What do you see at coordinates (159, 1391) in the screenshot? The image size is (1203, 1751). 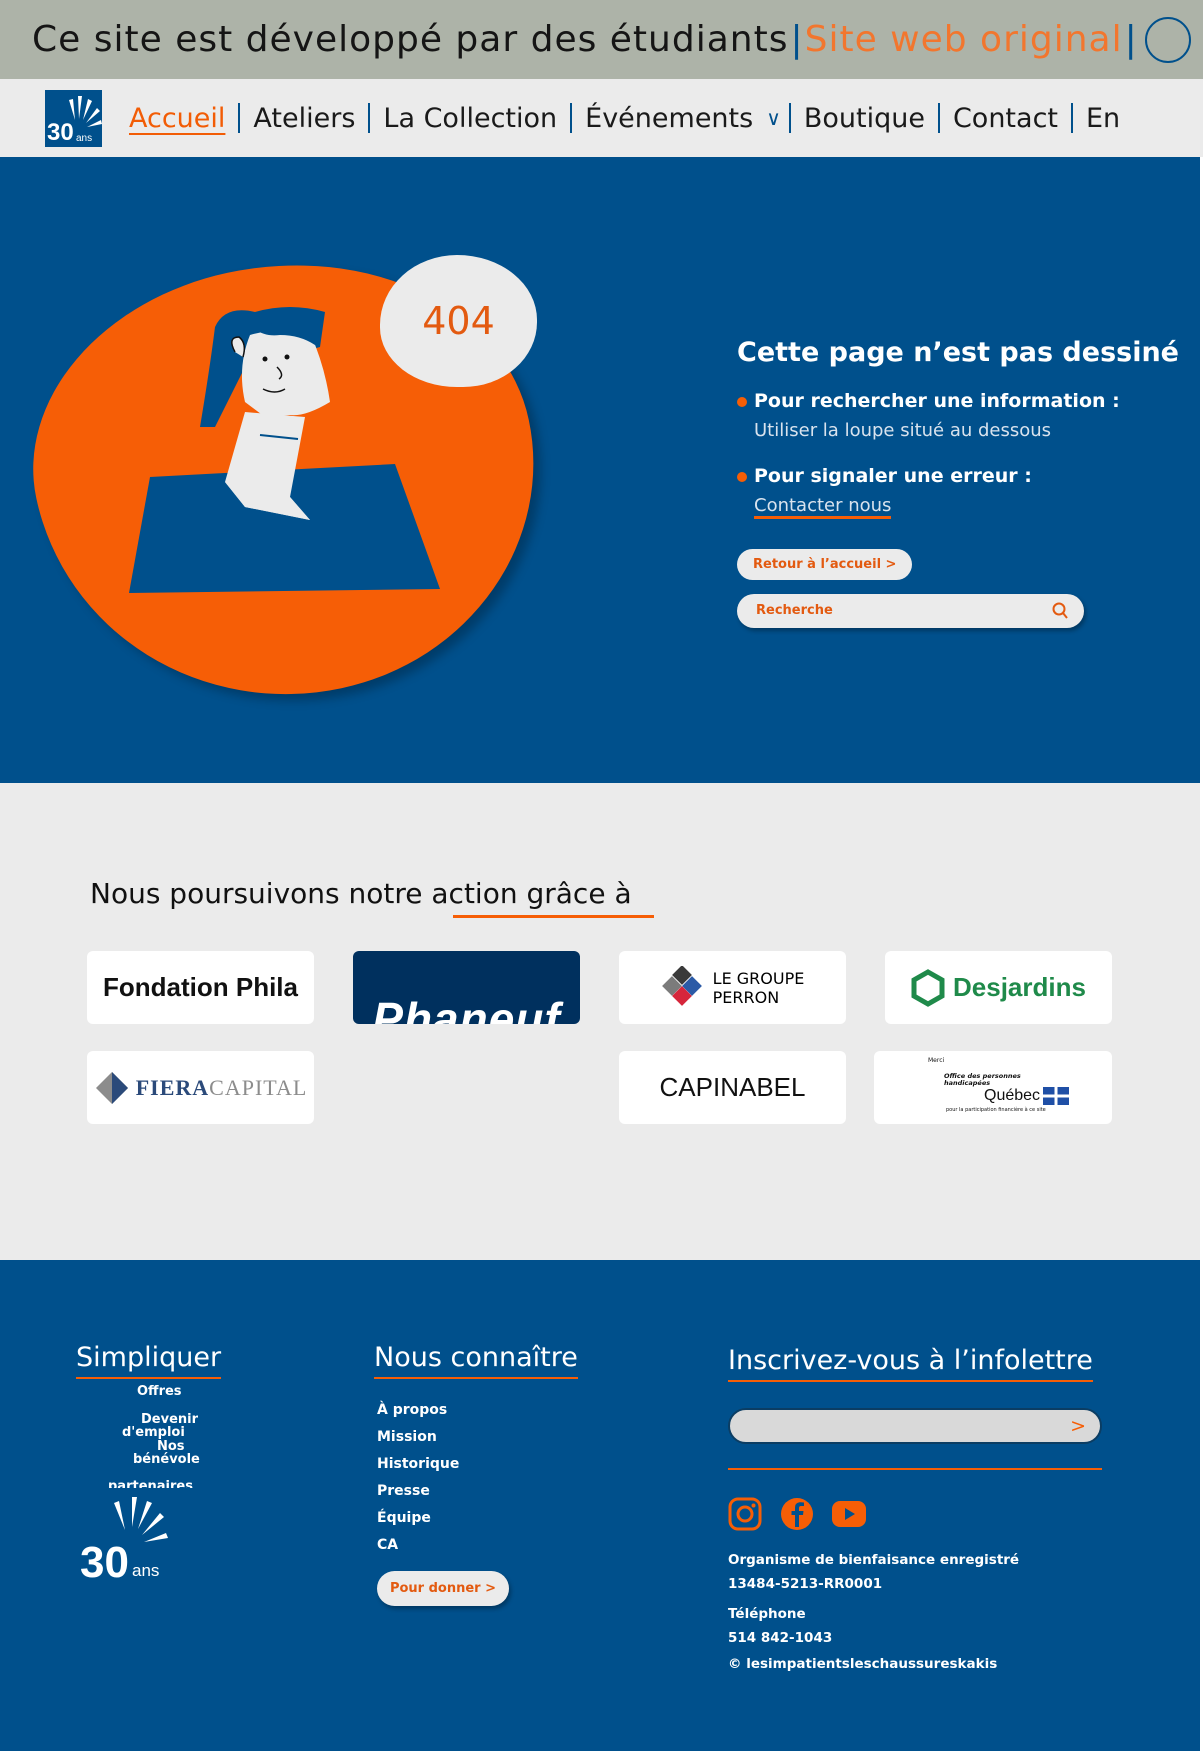 I see `footer-link-offres: Offres` at bounding box center [159, 1391].